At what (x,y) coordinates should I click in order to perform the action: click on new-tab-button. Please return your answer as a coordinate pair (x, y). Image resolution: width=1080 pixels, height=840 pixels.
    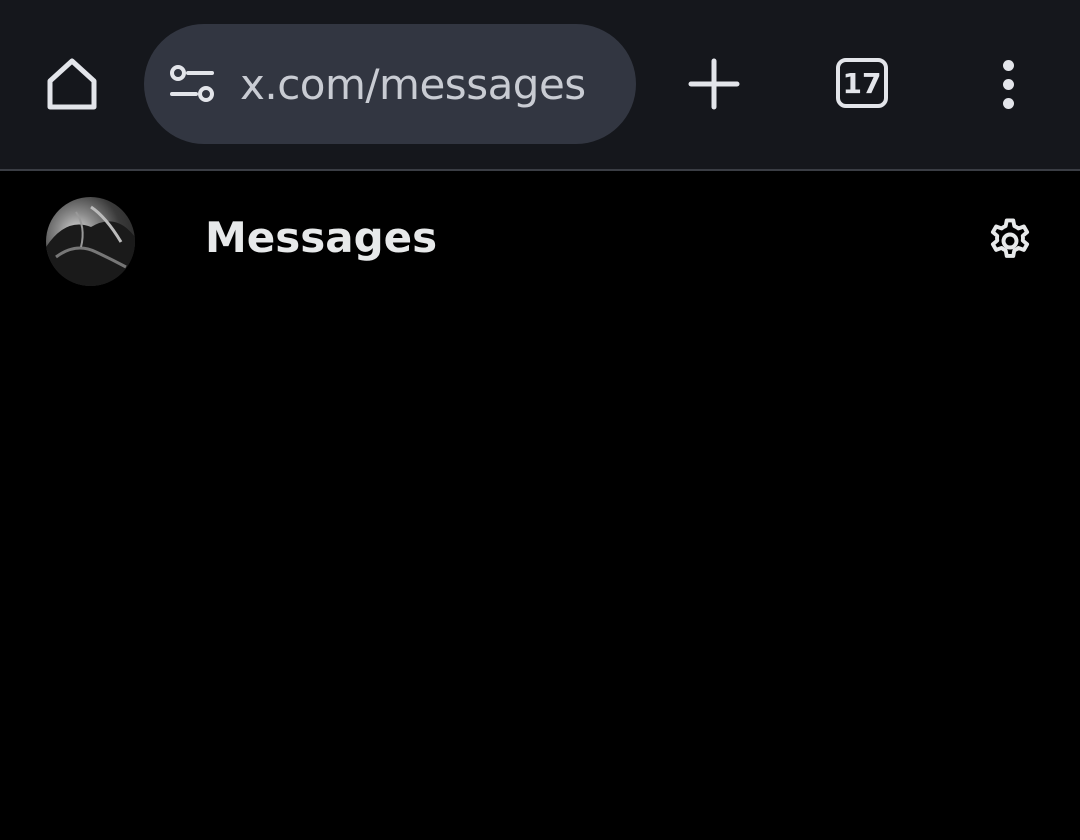
    Looking at the image, I should click on (714, 84).